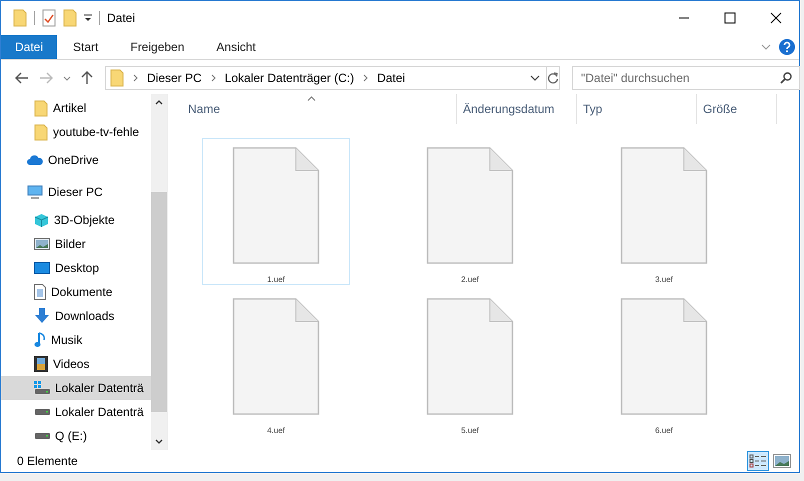 This screenshot has height=481, width=804. I want to click on column-header: Änderungsdatum, so click(517, 109).